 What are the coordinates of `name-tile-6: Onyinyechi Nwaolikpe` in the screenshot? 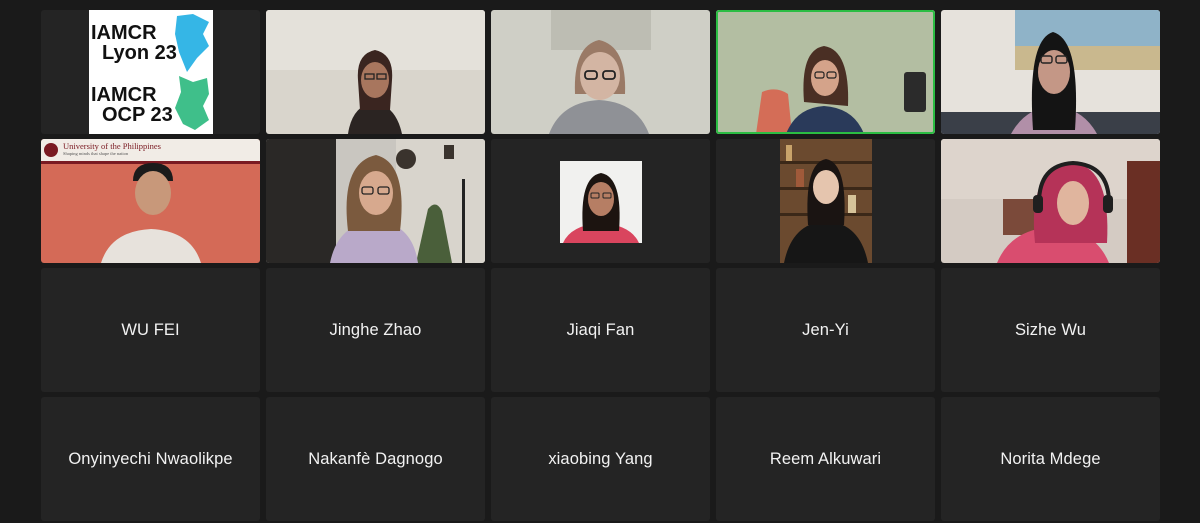 It's located at (150, 459).